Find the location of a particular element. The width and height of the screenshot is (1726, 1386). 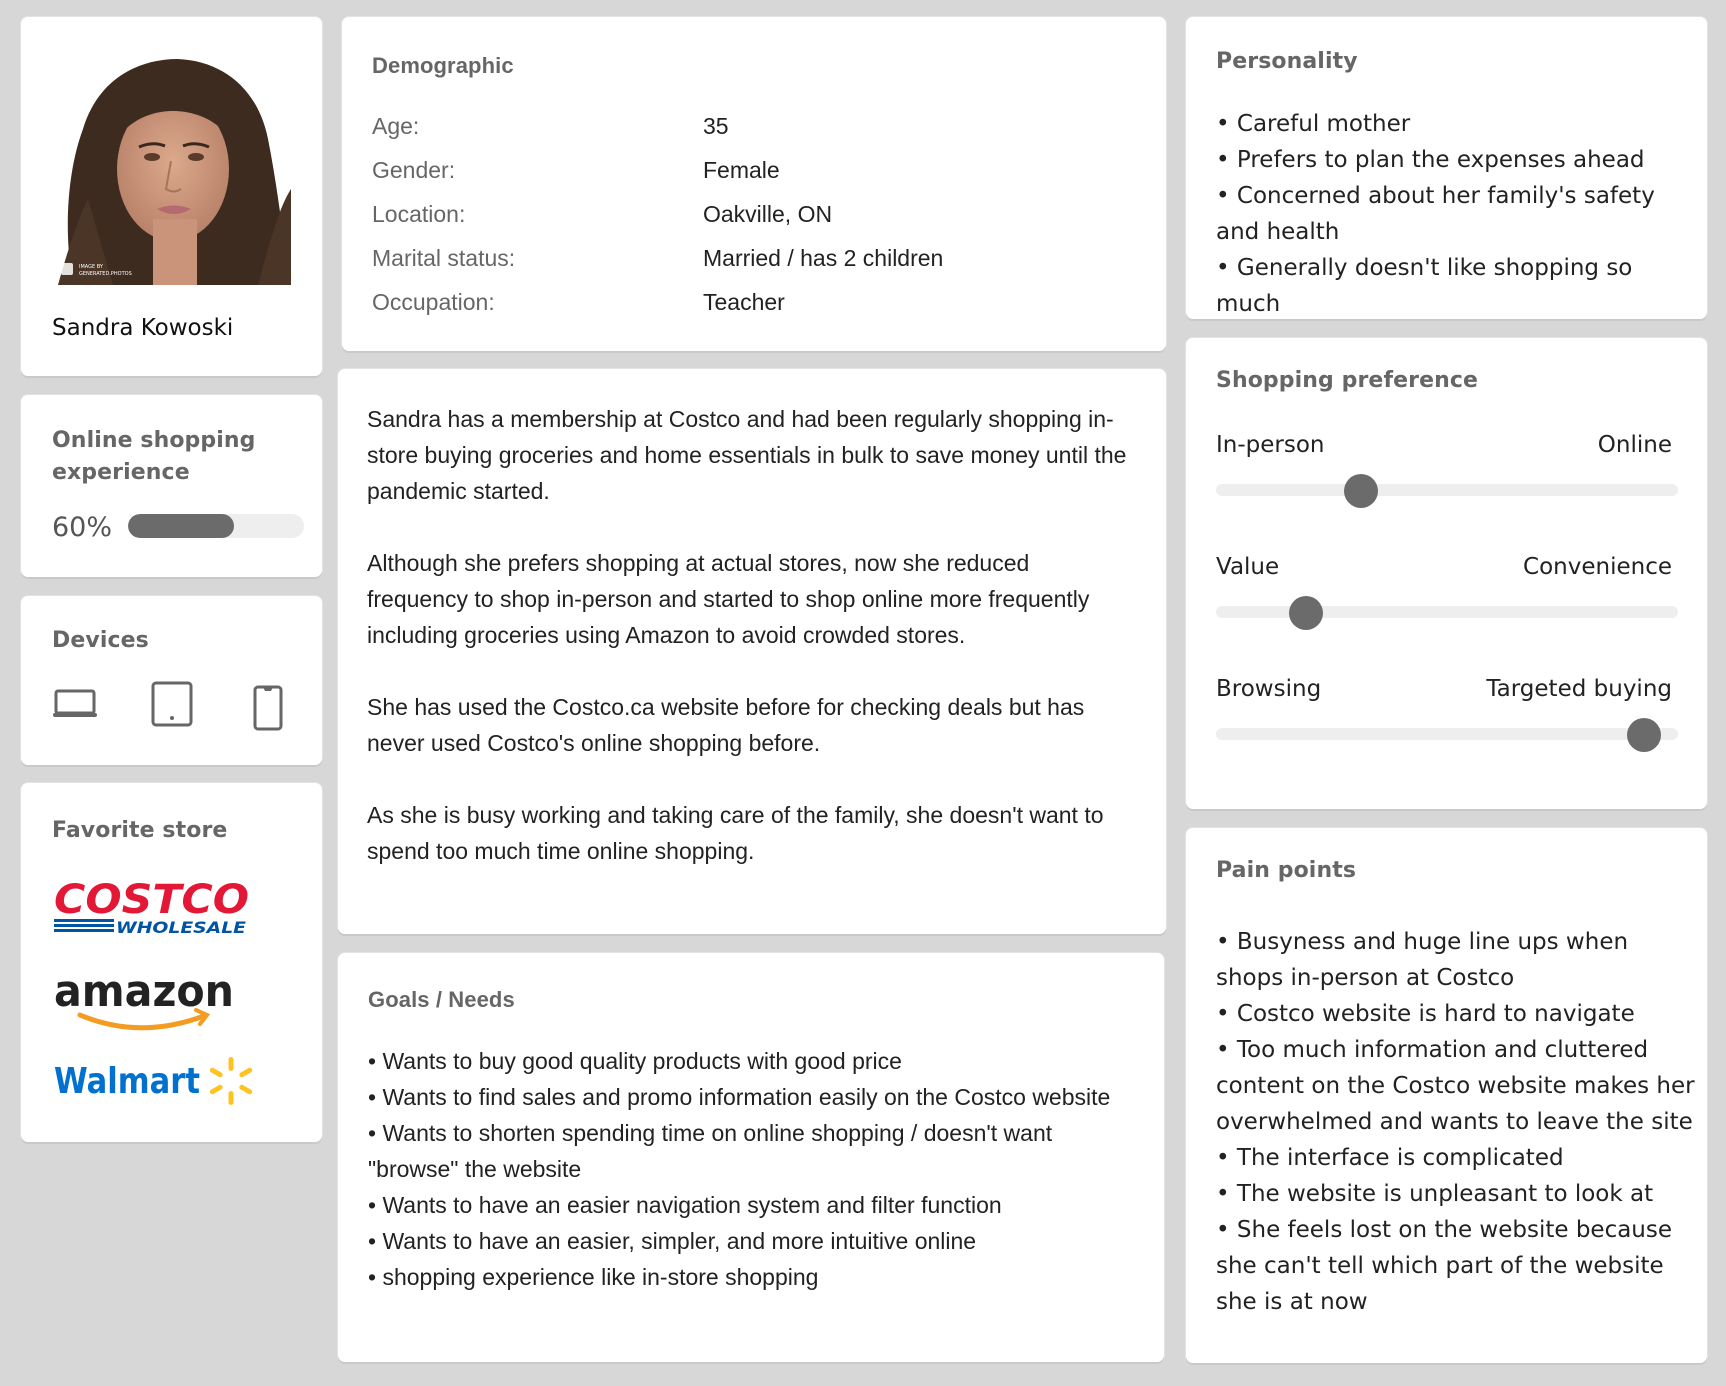

demographic-title: Demographic is located at coordinates (443, 65).